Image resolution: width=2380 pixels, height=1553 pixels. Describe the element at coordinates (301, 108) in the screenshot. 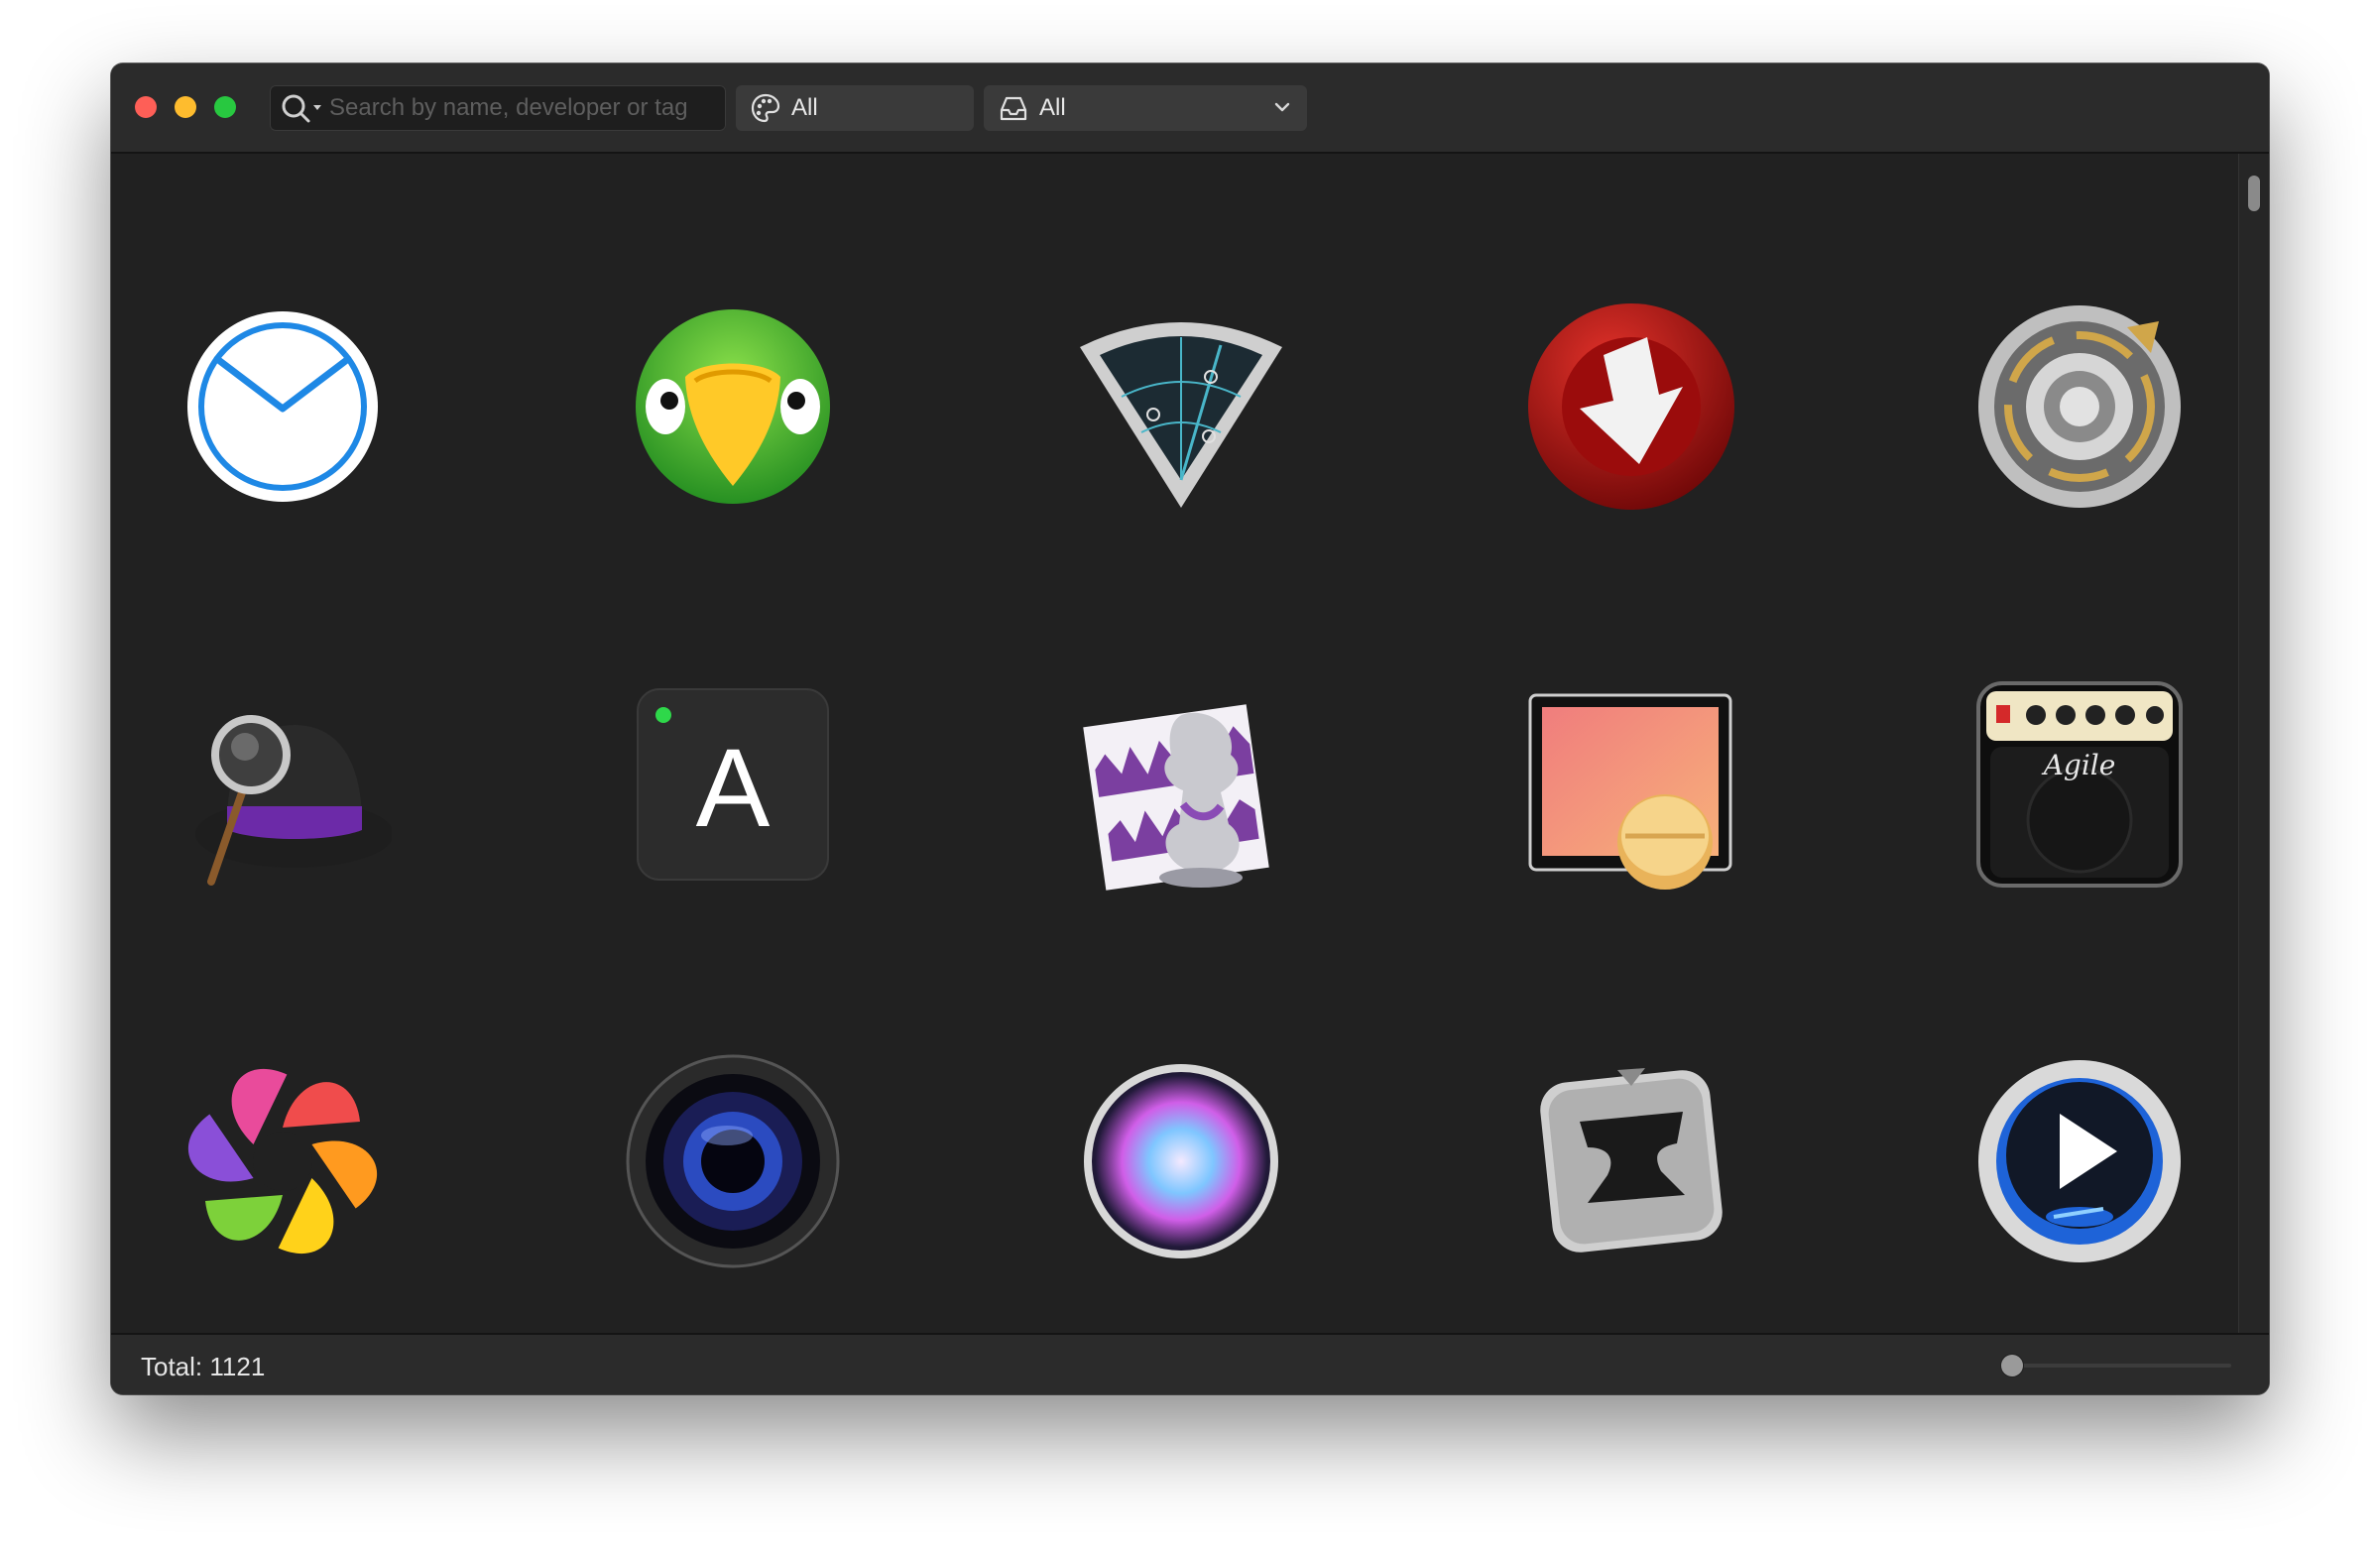

I see `search-icon` at that location.